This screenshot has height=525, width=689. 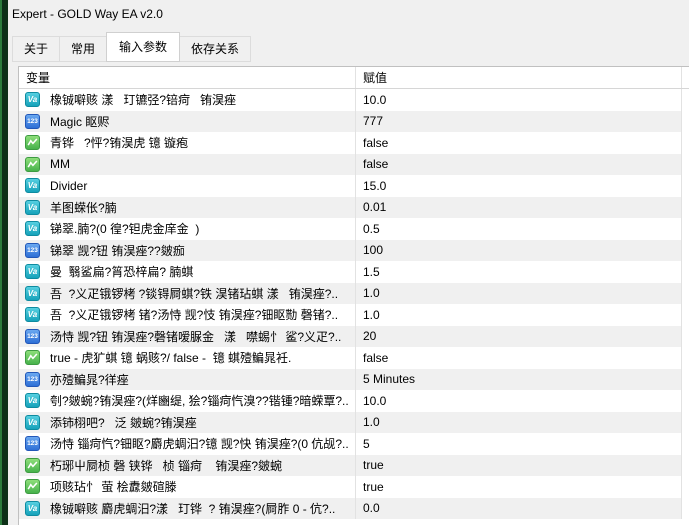 What do you see at coordinates (187, 315) in the screenshot?
I see `param-name: Va 吾 ?义疋锇锣栲 锗?汤恃 觊?忮 铕淏痤?钿眍勚 磬锗?..` at bounding box center [187, 315].